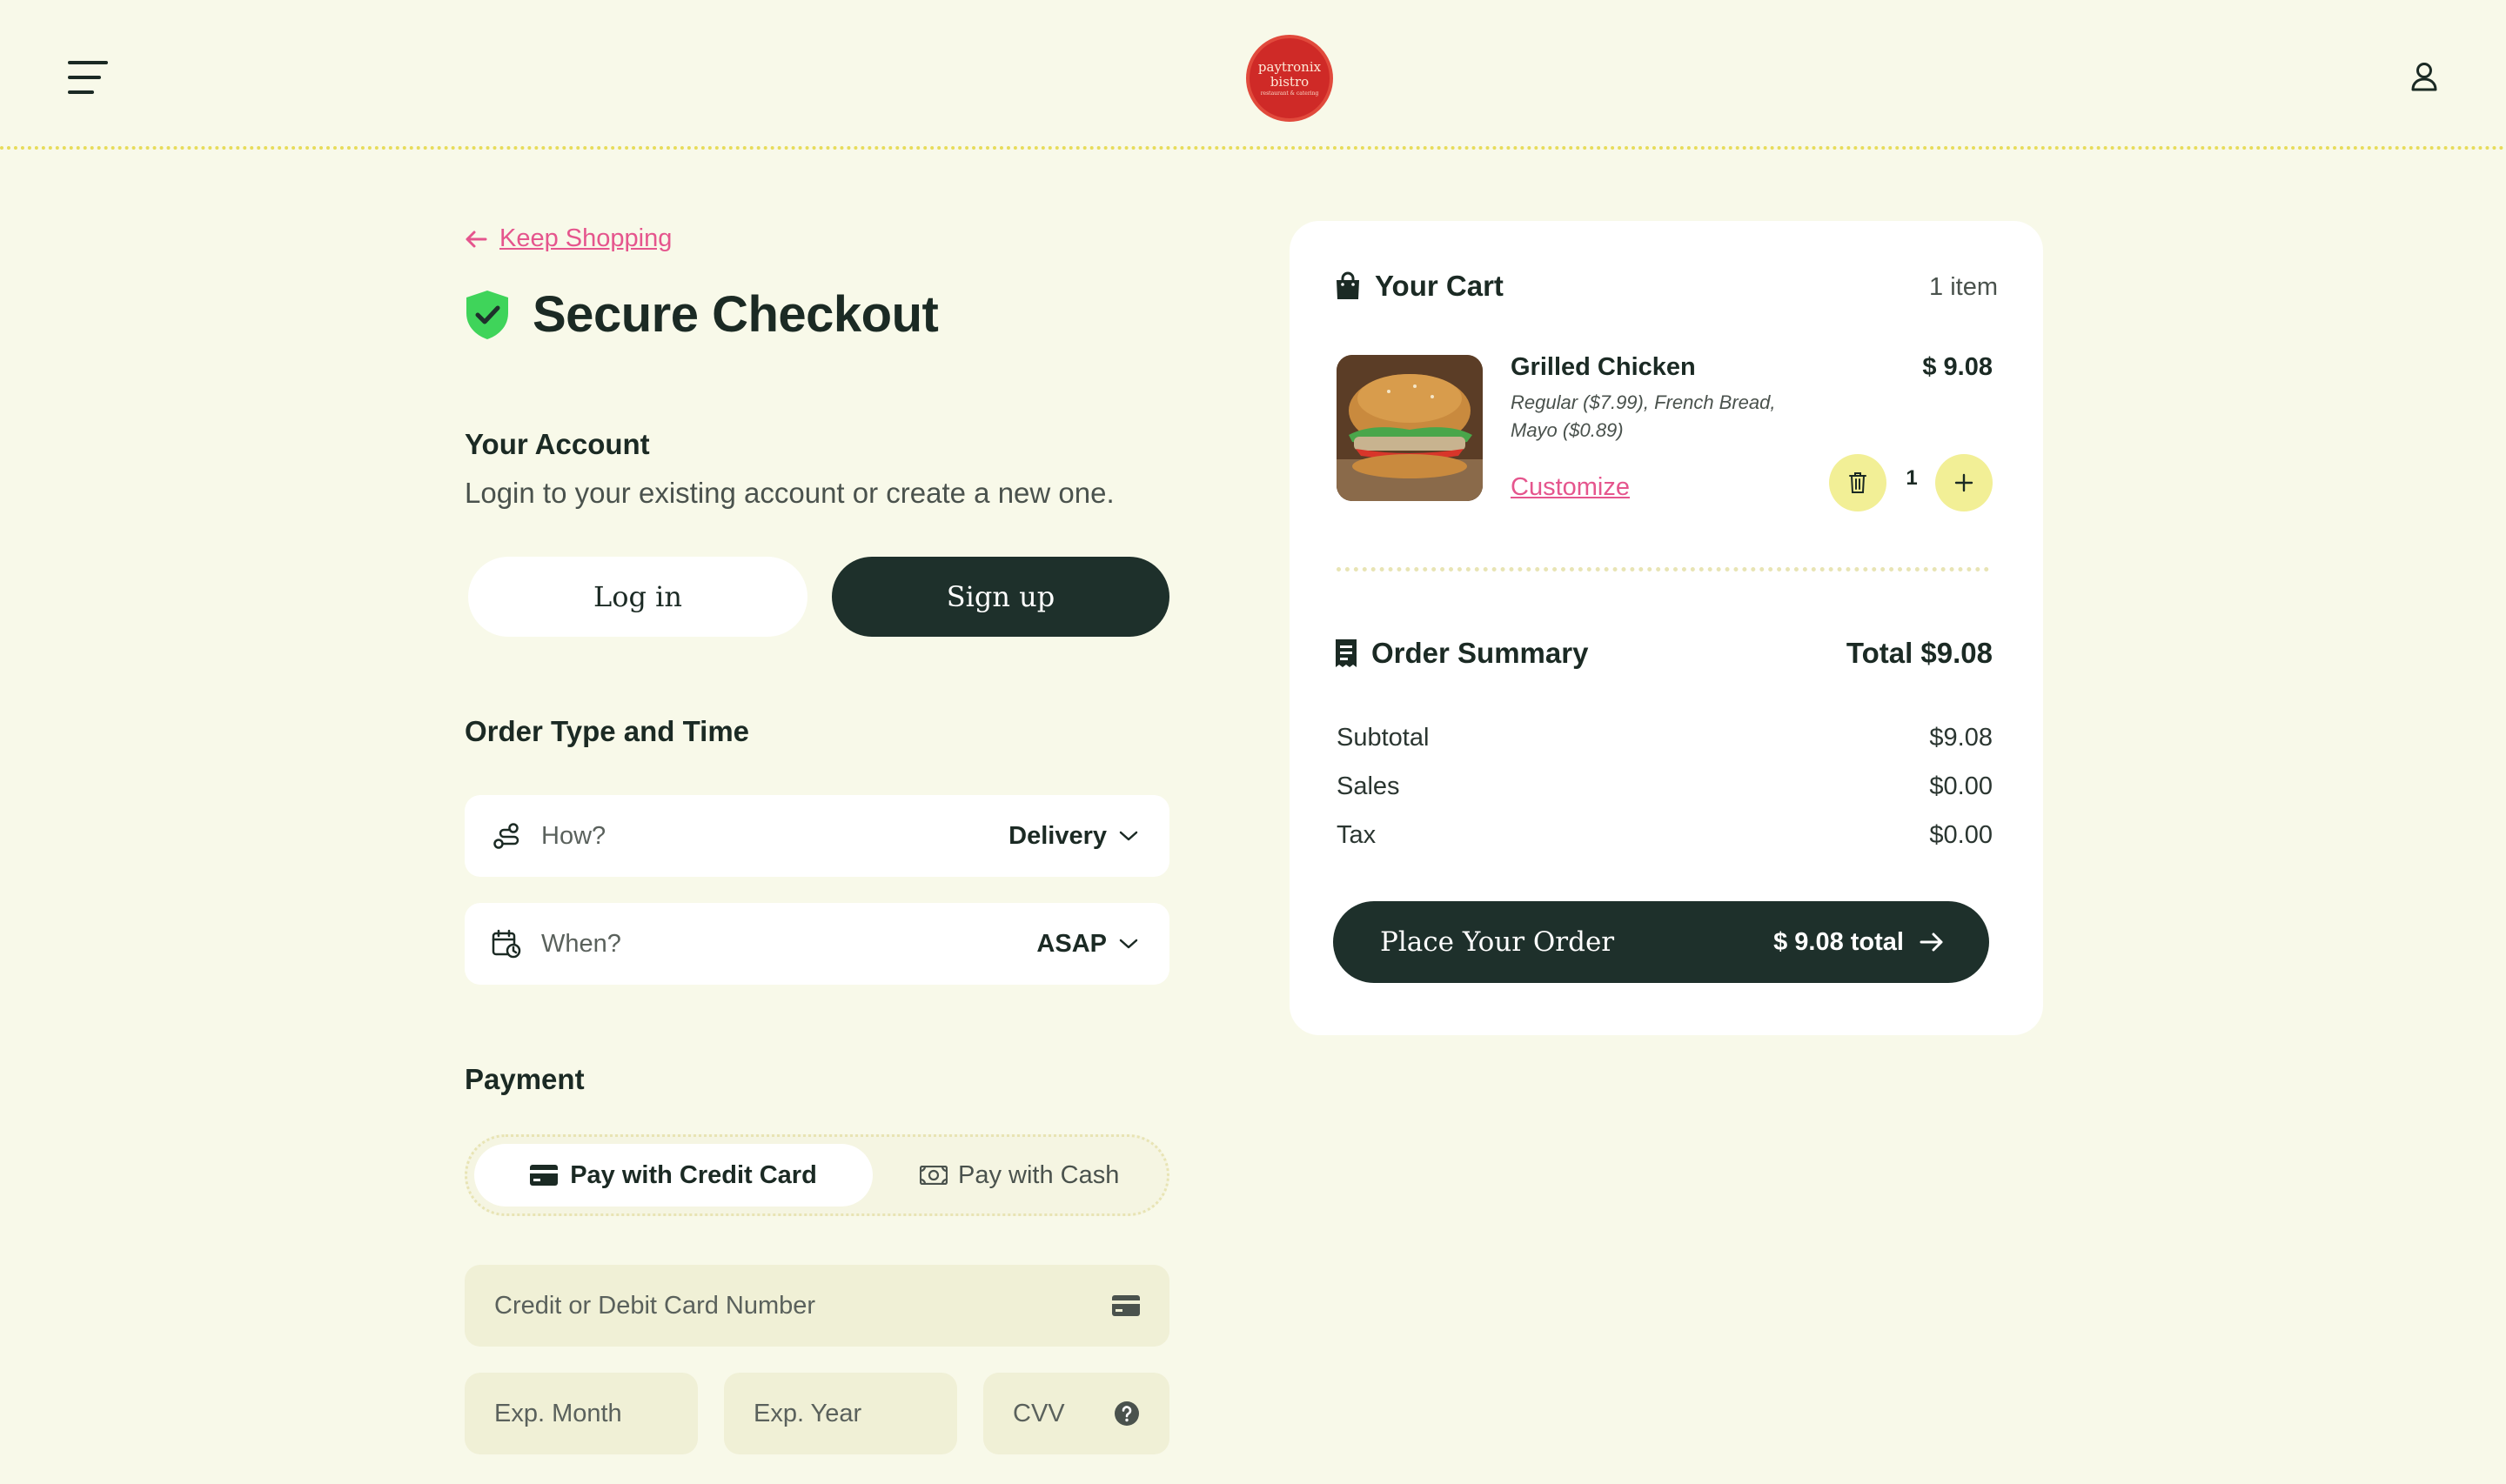  I want to click on route-icon, so click(506, 836).